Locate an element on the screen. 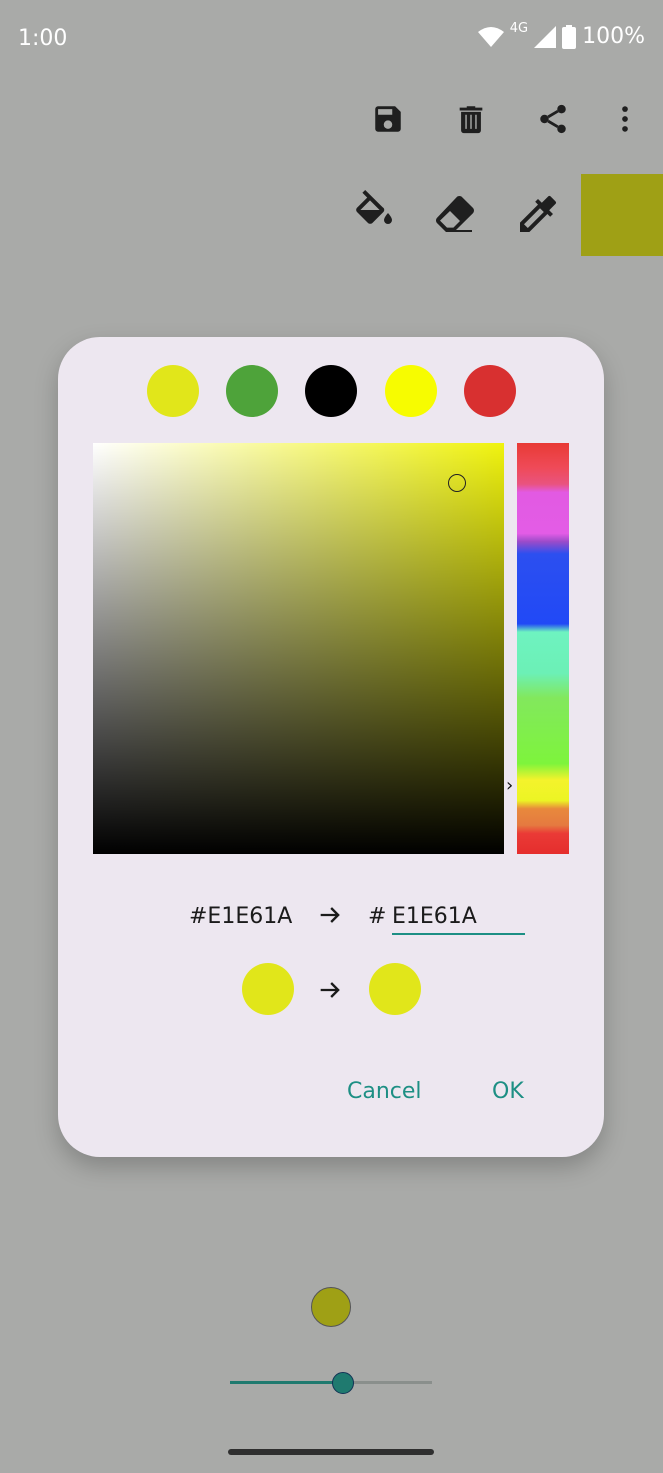 The width and height of the screenshot is (663, 1473). home-indicator is located at coordinates (331, 1452).